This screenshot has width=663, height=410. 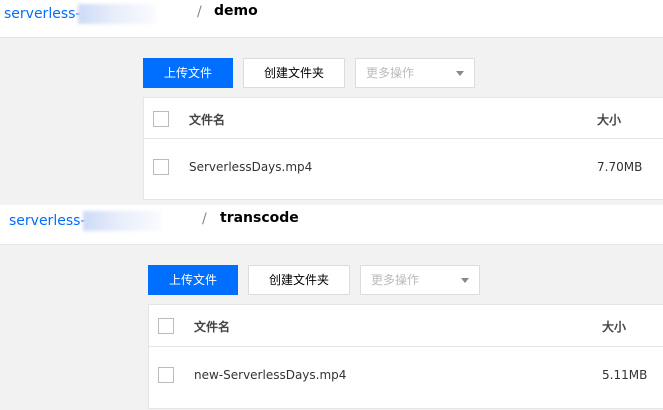 I want to click on table-row: new-ServerlessDays.mp4 5.11MB, so click(x=406, y=377).